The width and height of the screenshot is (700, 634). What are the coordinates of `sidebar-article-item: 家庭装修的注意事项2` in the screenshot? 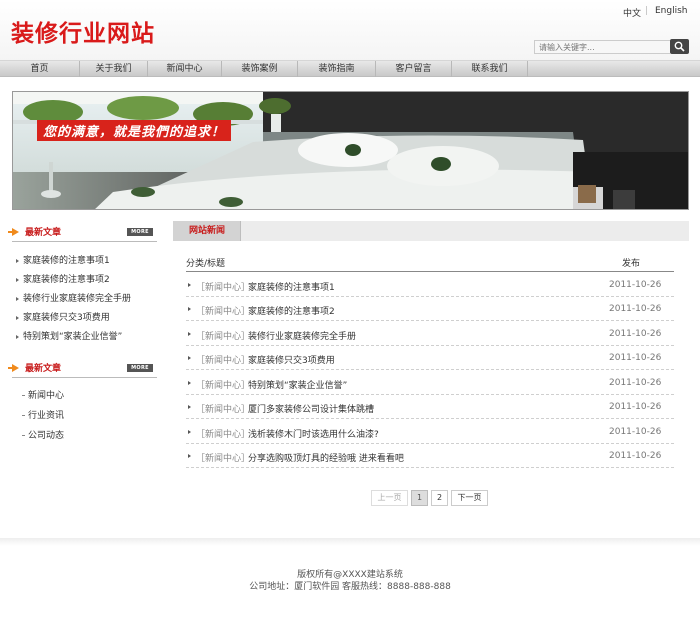 It's located at (63, 278).